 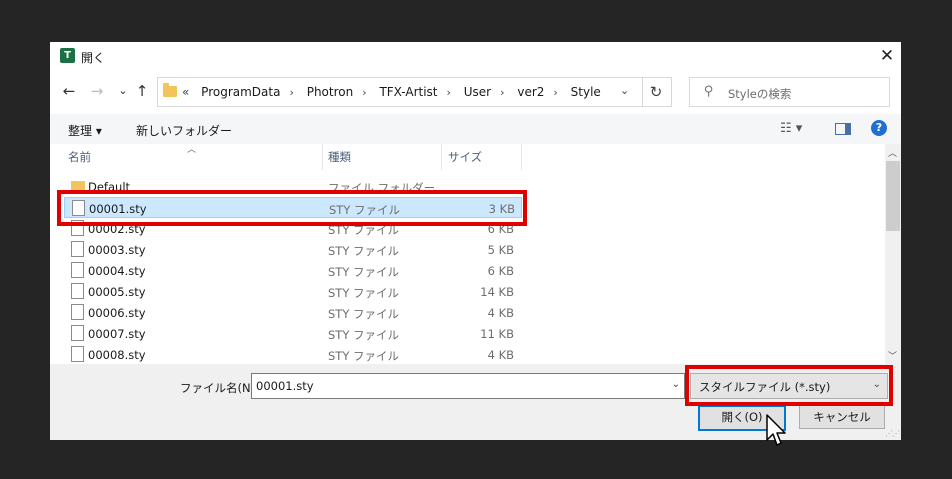 What do you see at coordinates (117, 334) in the screenshot?
I see `file-name: 00007.sty` at bounding box center [117, 334].